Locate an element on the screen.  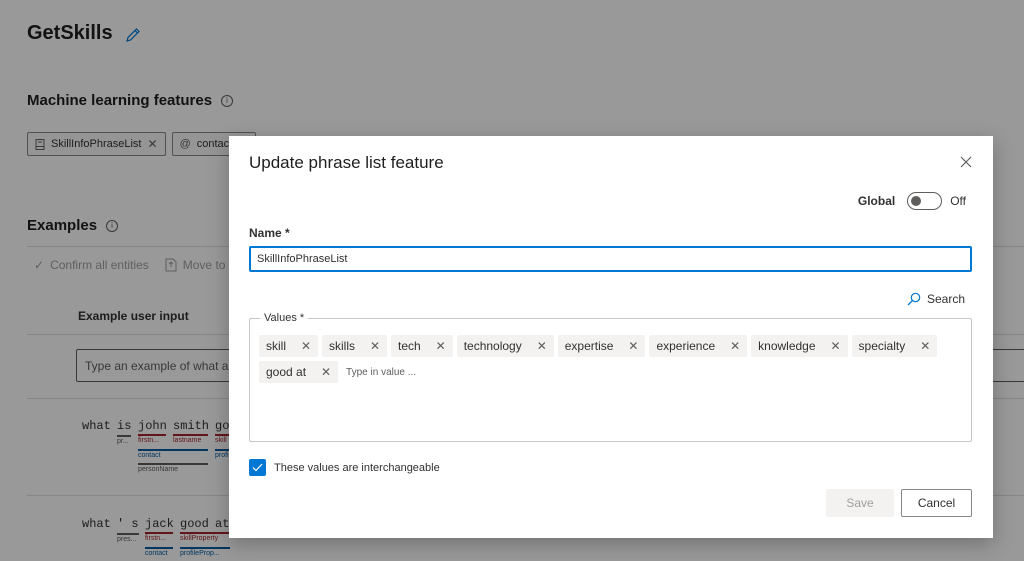
value-chip-label: expertise is located at coordinates (589, 346).